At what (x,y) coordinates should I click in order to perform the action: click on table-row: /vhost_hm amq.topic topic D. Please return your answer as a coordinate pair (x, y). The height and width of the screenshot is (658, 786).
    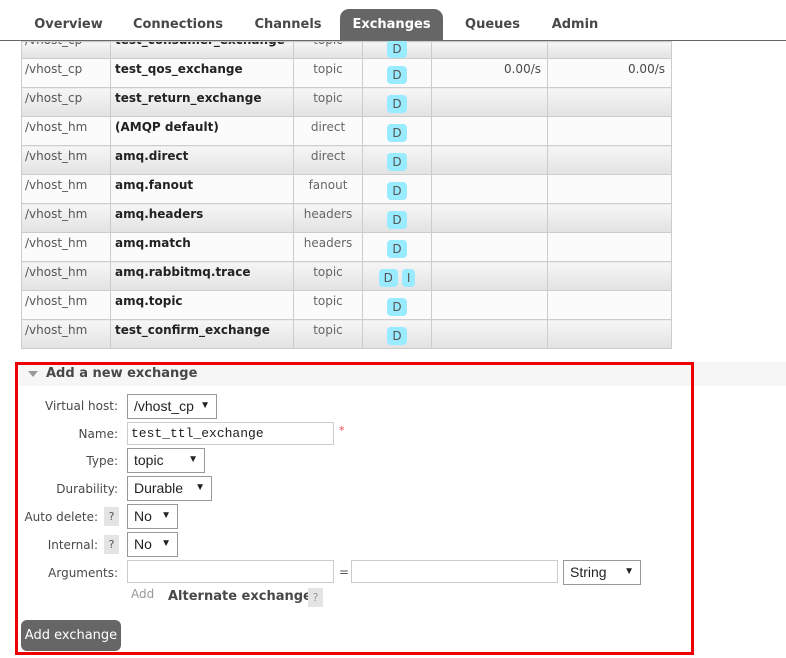
    Looking at the image, I should click on (346, 305).